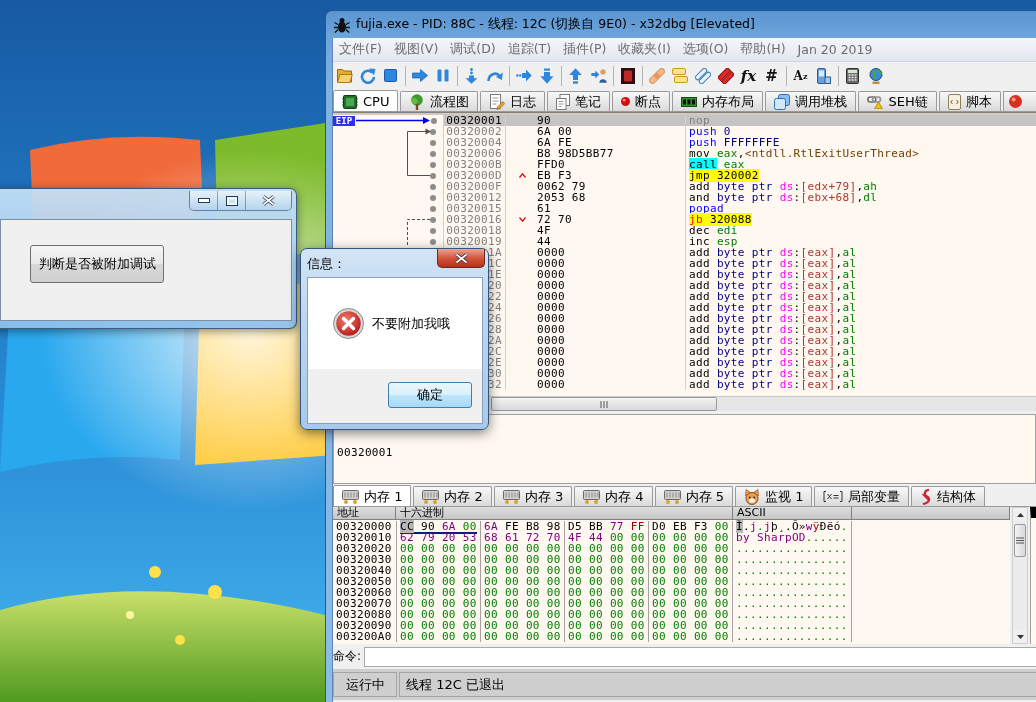  I want to click on close-button, so click(461, 258).